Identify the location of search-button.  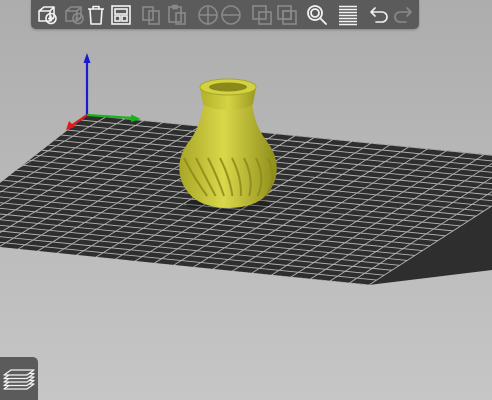
(317, 14).